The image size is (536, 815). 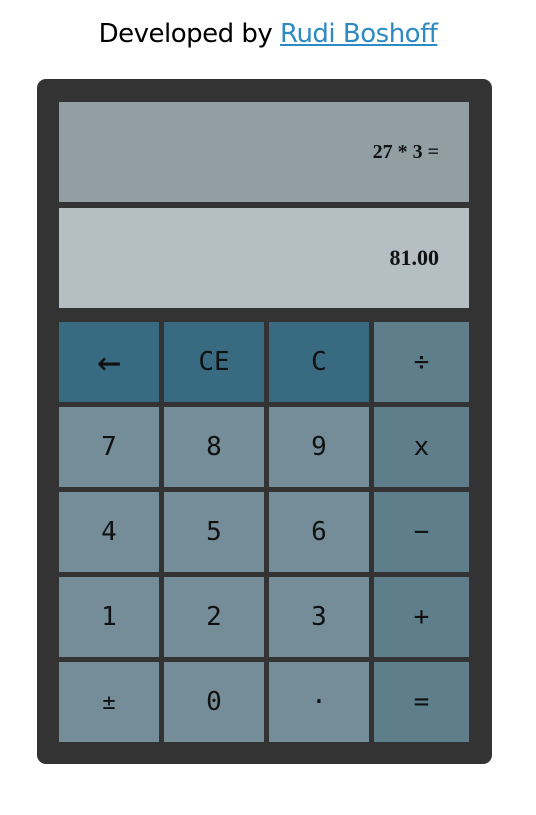 What do you see at coordinates (214, 617) in the screenshot?
I see `digit-2-button: 2` at bounding box center [214, 617].